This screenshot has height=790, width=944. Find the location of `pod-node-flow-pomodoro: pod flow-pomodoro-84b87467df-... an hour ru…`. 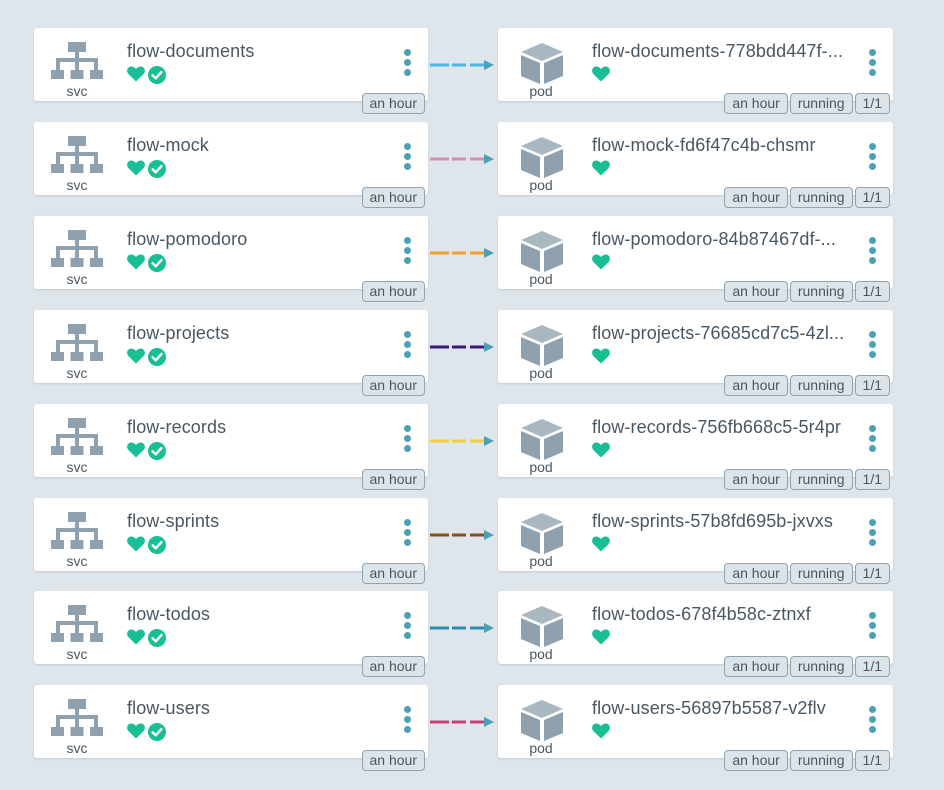

pod-node-flow-pomodoro: pod flow-pomodoro-84b87467df-... an hour ru… is located at coordinates (695, 258).